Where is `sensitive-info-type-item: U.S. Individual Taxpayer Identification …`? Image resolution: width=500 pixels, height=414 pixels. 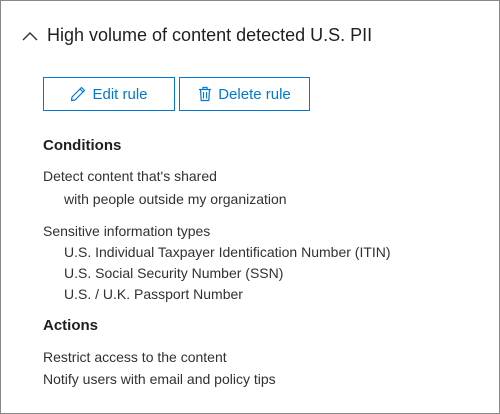
sensitive-info-type-item: U.S. Individual Taxpayer Identification … is located at coordinates (227, 252).